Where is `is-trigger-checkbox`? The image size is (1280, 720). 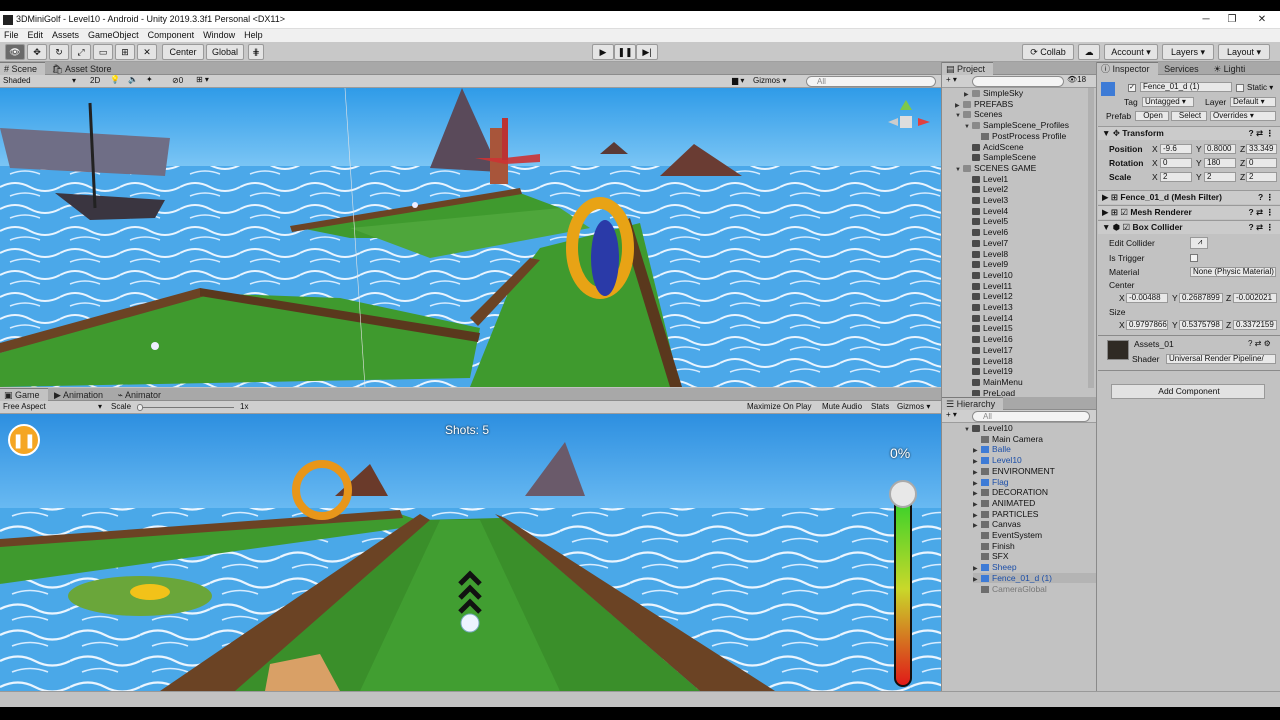 is-trigger-checkbox is located at coordinates (1194, 258).